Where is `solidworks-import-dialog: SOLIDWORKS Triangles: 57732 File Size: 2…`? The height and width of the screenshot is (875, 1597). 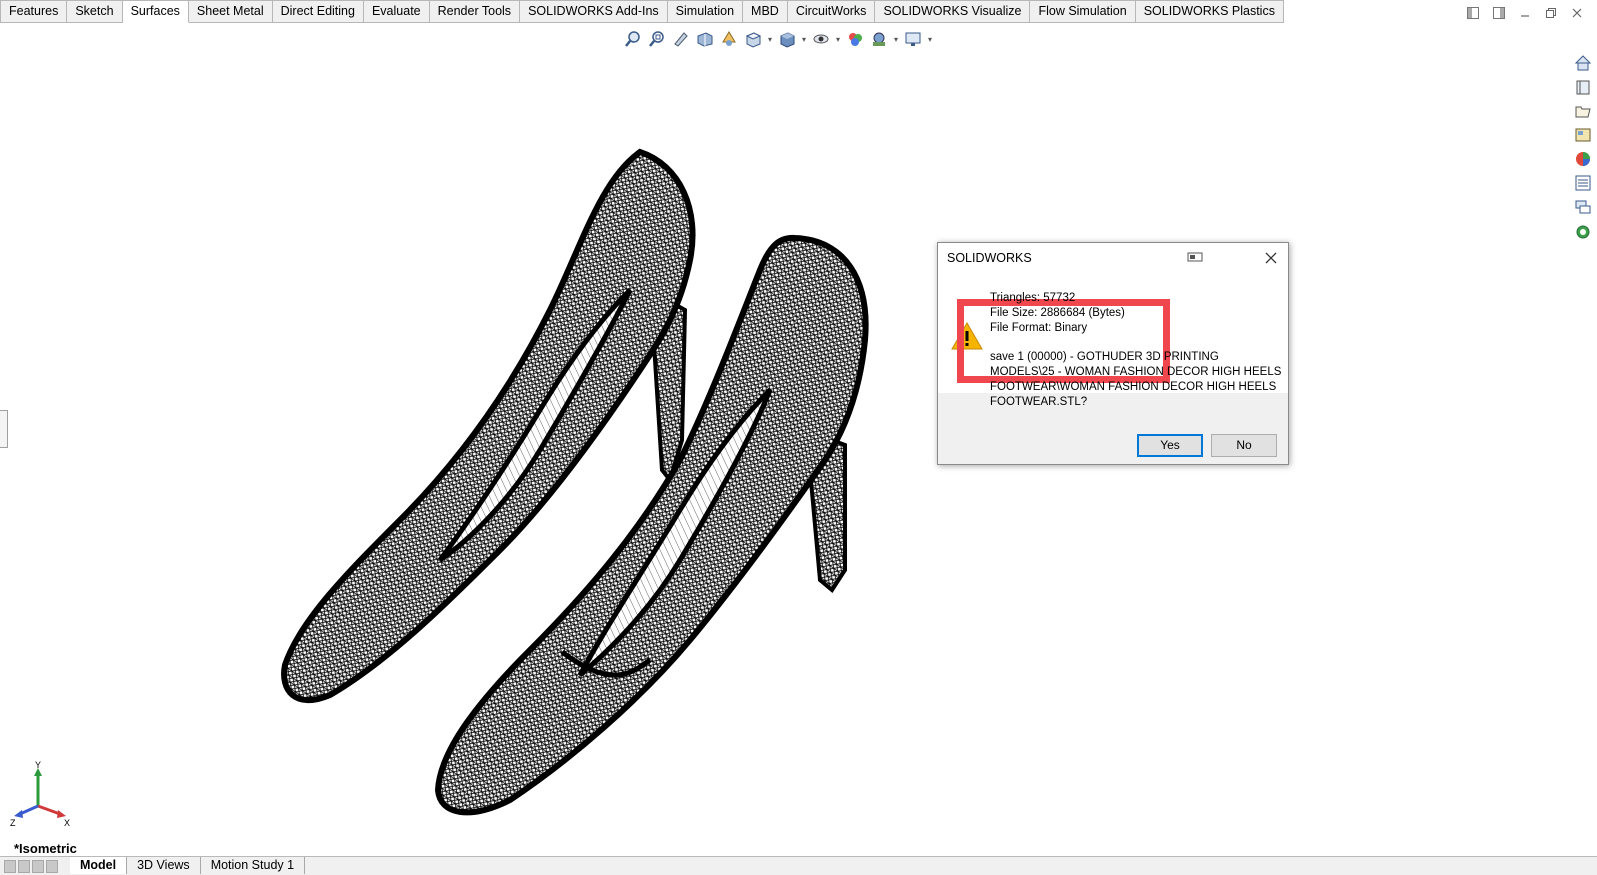 solidworks-import-dialog: SOLIDWORKS Triangles: 57732 File Size: 2… is located at coordinates (1113, 353).